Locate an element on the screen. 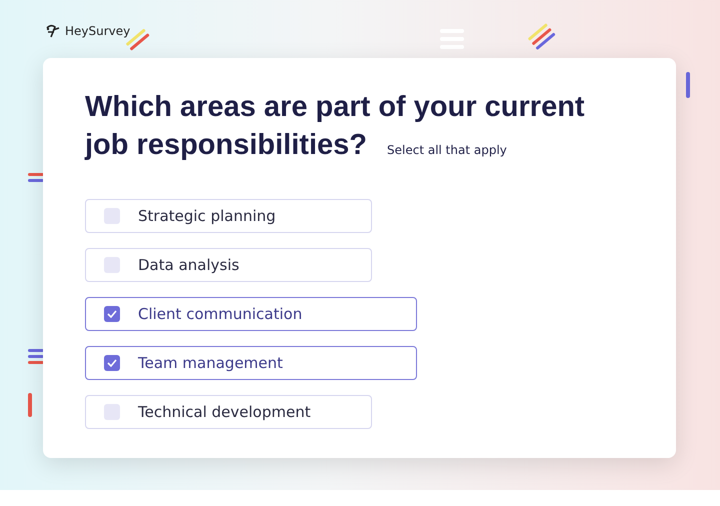 This screenshot has height=506, width=720. answer-option: Client communication is located at coordinates (251, 314).